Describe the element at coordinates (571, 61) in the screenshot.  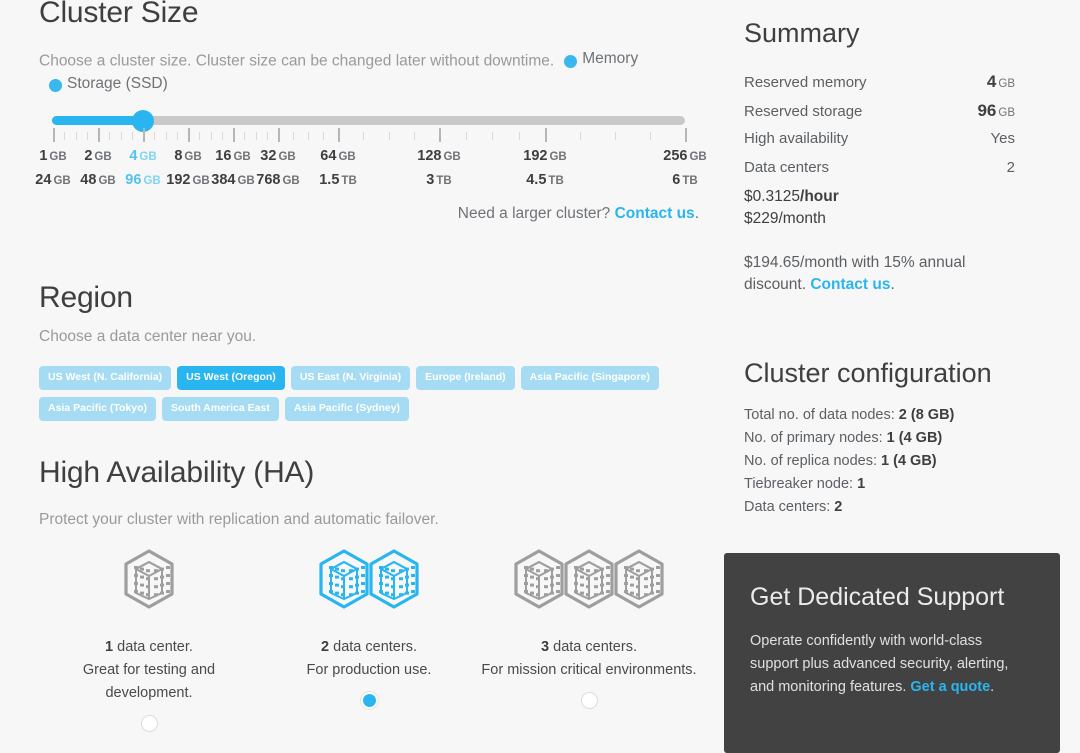
I see `memory-legend-dot` at that location.